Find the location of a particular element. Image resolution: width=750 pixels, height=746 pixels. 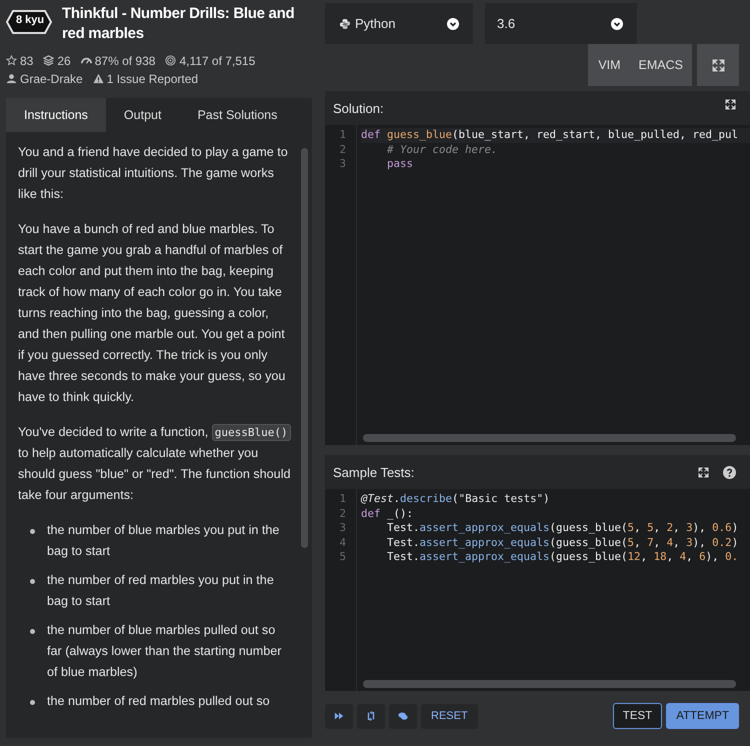

code-line: Test.assert_approx_equals(guess_blue(5, 5, 2, 3), 0.6) is located at coordinates (563, 528).